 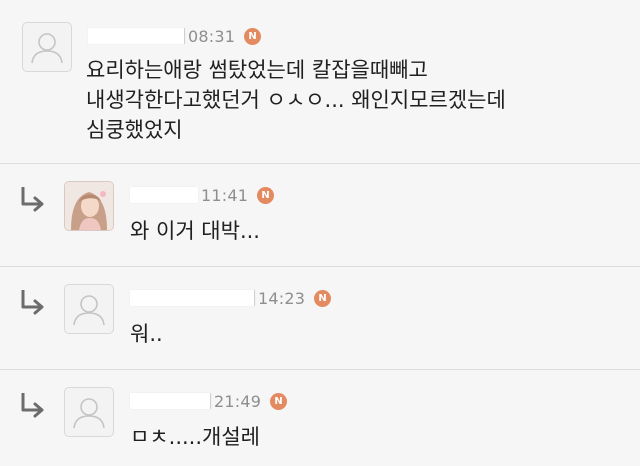 I want to click on comment-meta: 21:49 N, so click(x=209, y=401).